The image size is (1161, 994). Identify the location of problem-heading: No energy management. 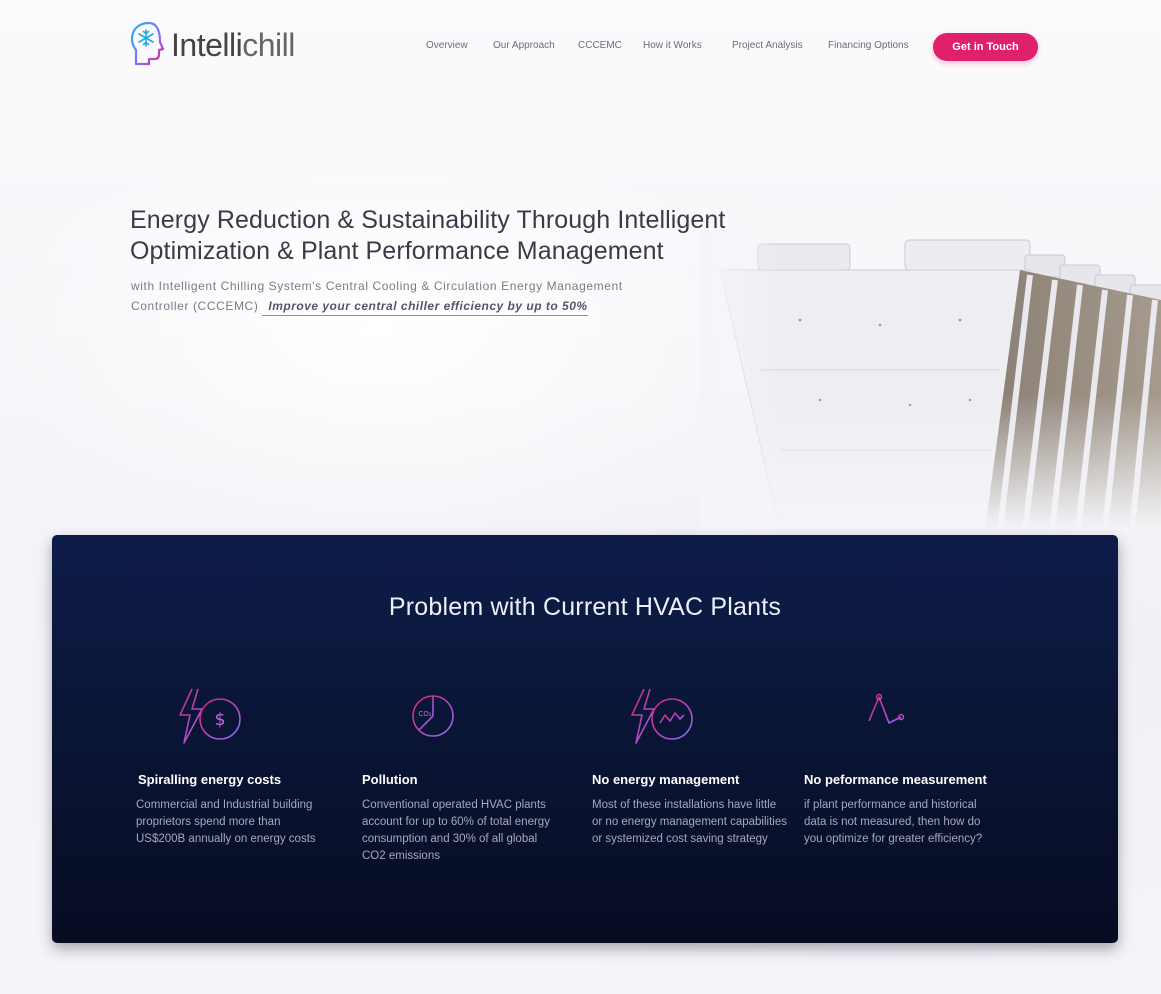
(666, 779).